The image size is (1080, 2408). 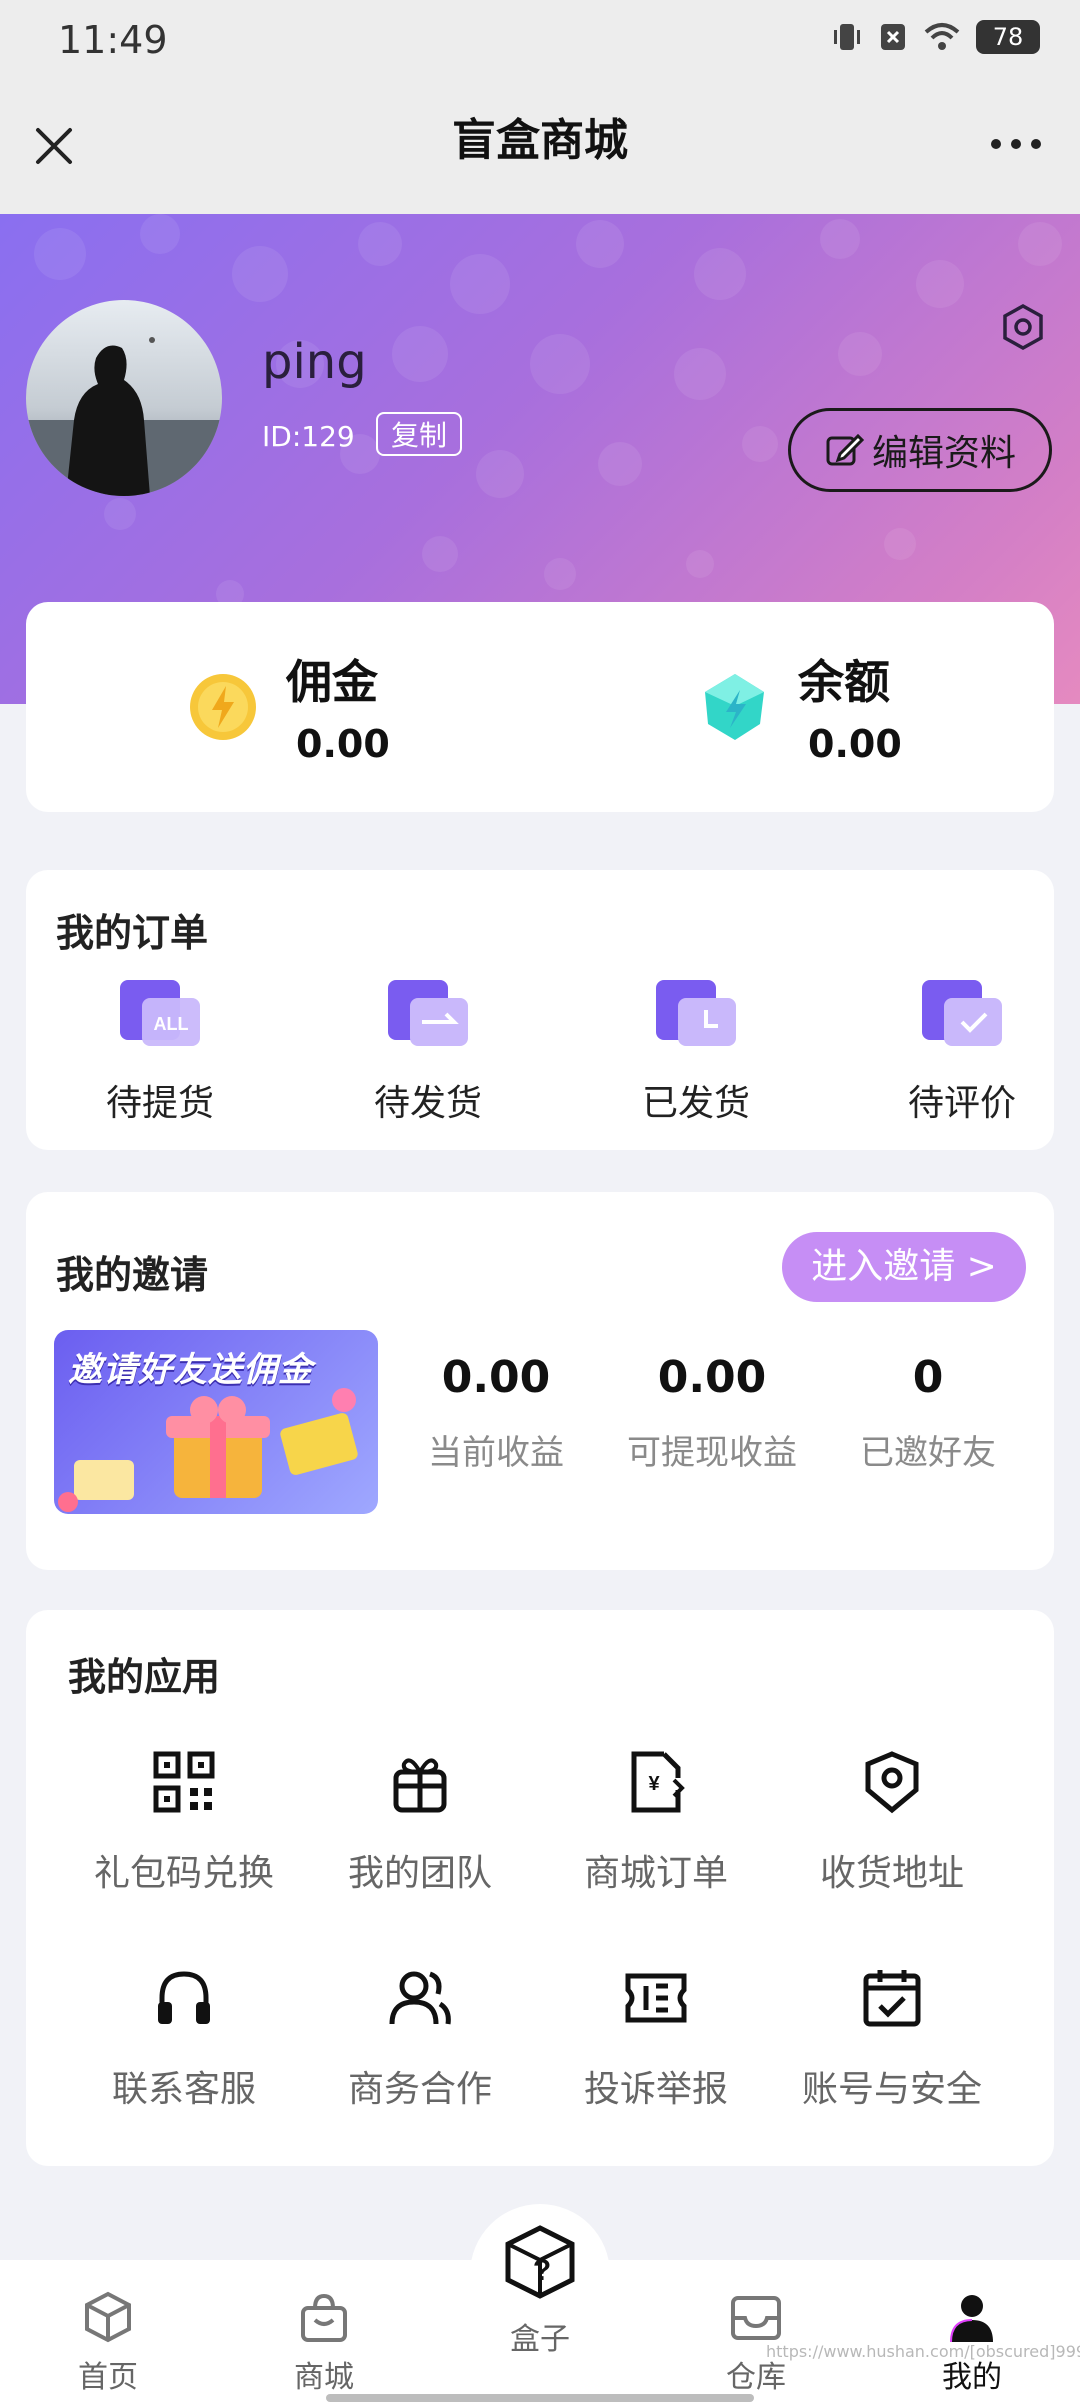 What do you see at coordinates (160, 1013) in the screenshot?
I see `all-orders-icon: ALL` at bounding box center [160, 1013].